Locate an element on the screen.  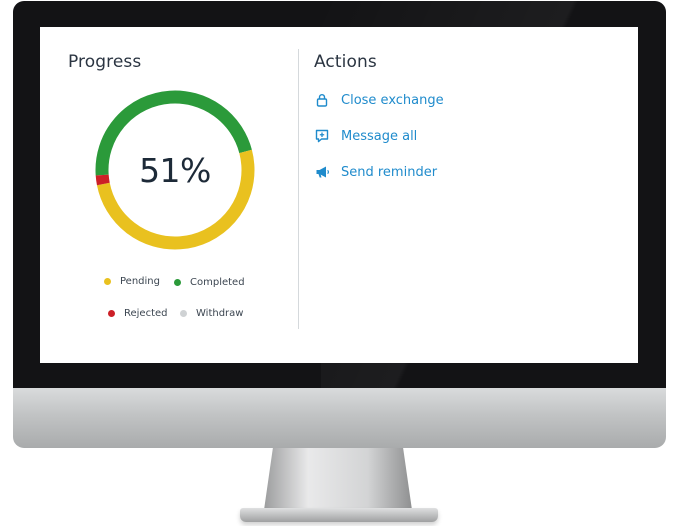
legend-item-completed: Completed is located at coordinates (209, 282).